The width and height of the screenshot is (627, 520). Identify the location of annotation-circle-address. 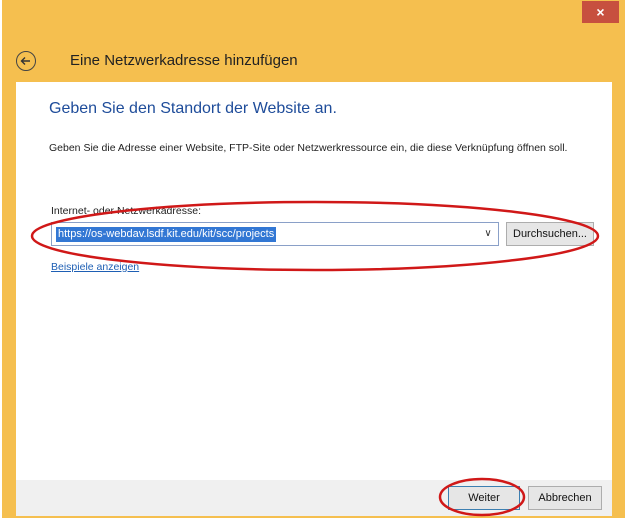
(315, 236).